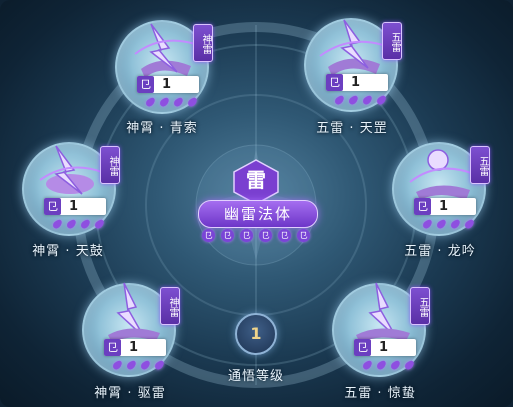 This screenshot has height=407, width=513. What do you see at coordinates (380, 393) in the screenshot?
I see `skill-name: 五雷 · 惊蛰` at bounding box center [380, 393].